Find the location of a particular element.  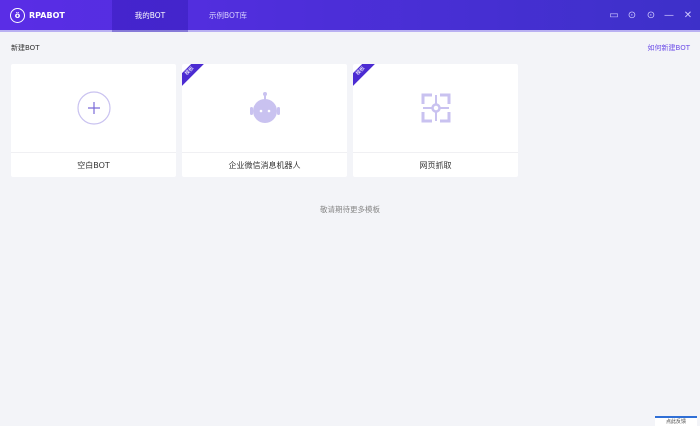

robot-icon is located at coordinates (264, 107).